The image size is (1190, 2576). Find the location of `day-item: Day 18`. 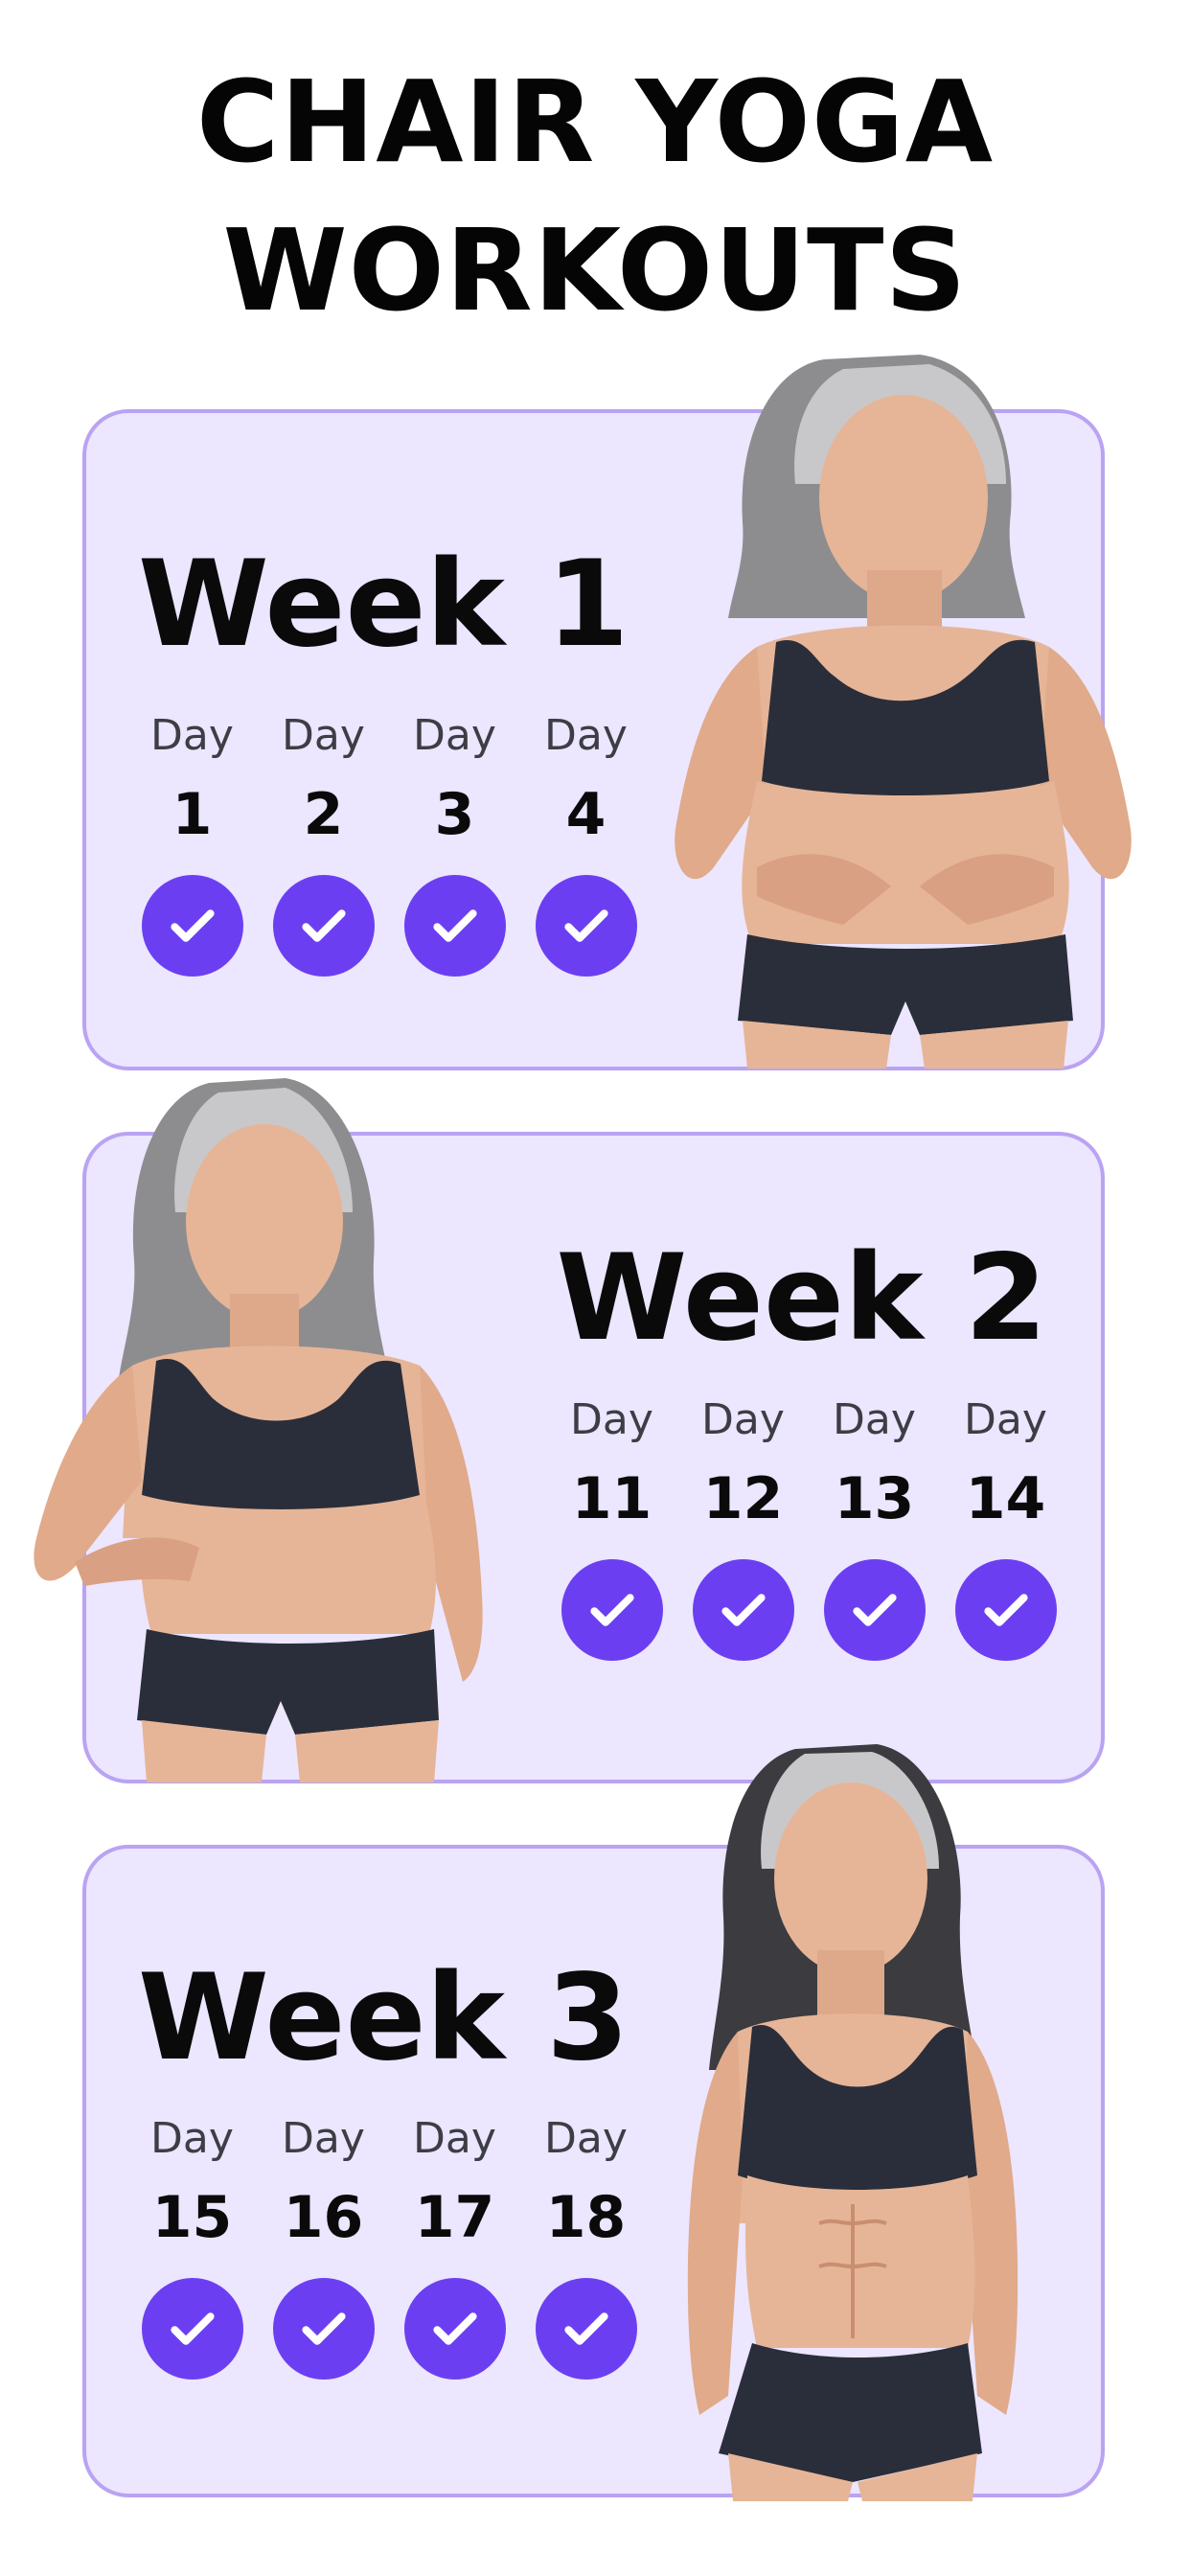

day-item: Day 18 is located at coordinates (586, 2248).